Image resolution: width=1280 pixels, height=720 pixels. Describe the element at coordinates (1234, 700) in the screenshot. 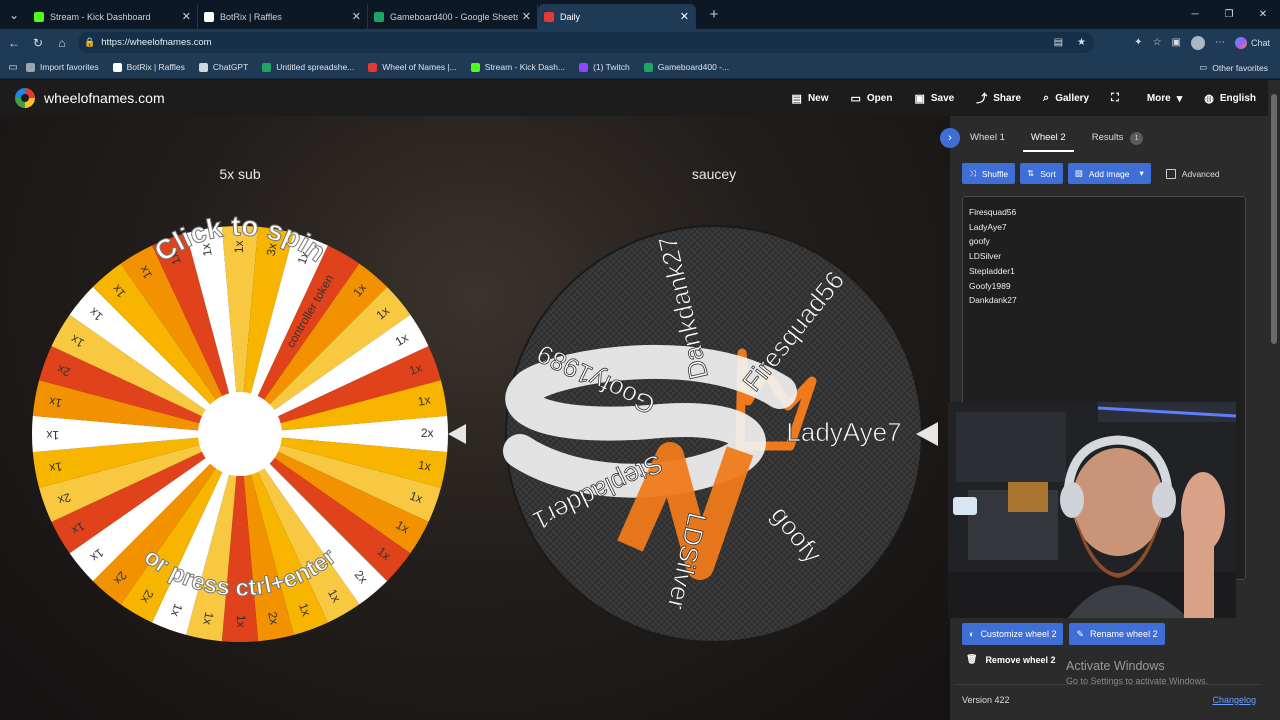

I see `changelog-link: Changelog` at that location.